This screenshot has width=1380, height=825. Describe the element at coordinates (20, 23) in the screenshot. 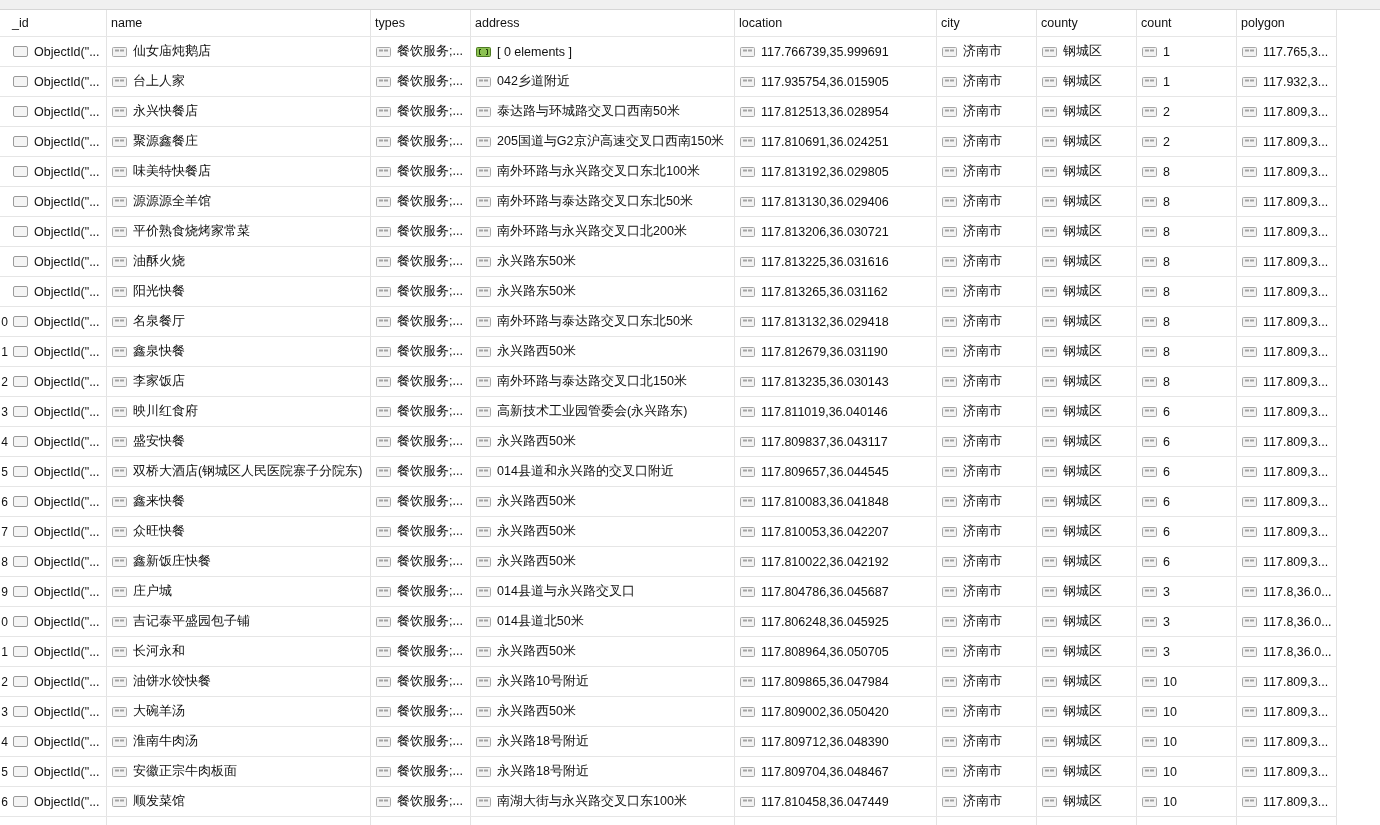

I see `column-header: _id` at that location.